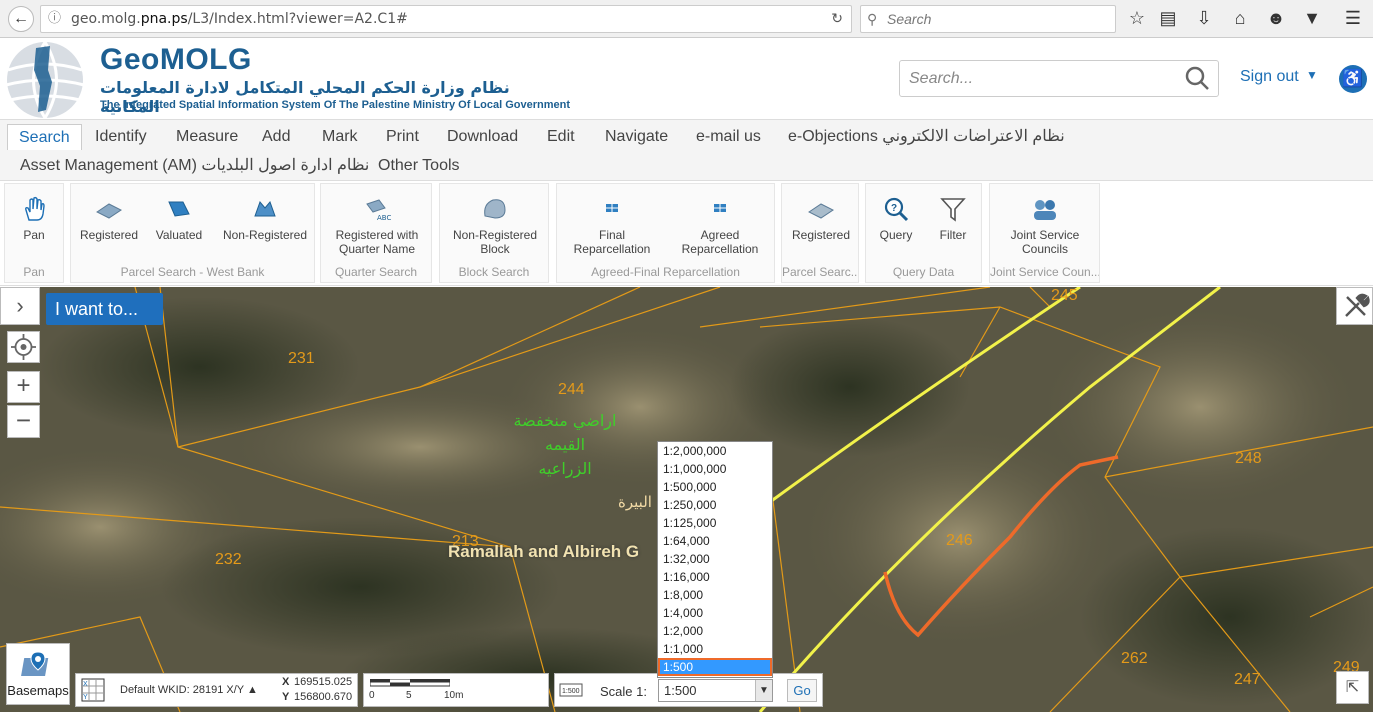  I want to click on back-arrow-icon: ←, so click(21, 19).